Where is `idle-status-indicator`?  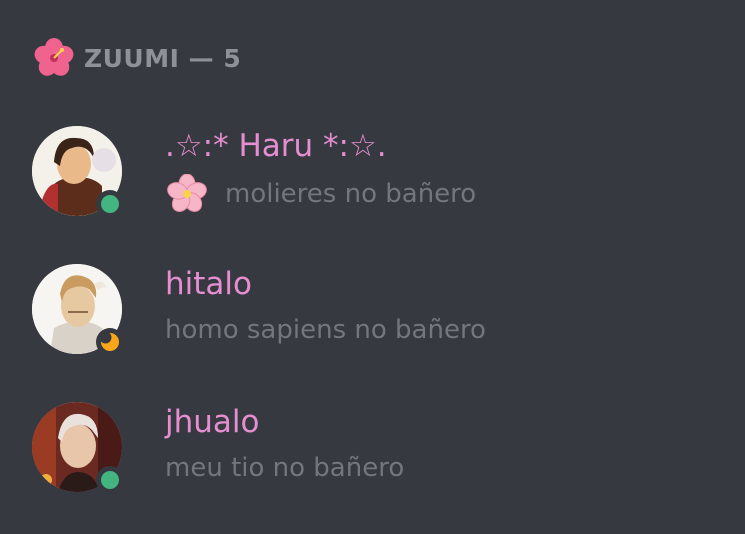 idle-status-indicator is located at coordinates (110, 342).